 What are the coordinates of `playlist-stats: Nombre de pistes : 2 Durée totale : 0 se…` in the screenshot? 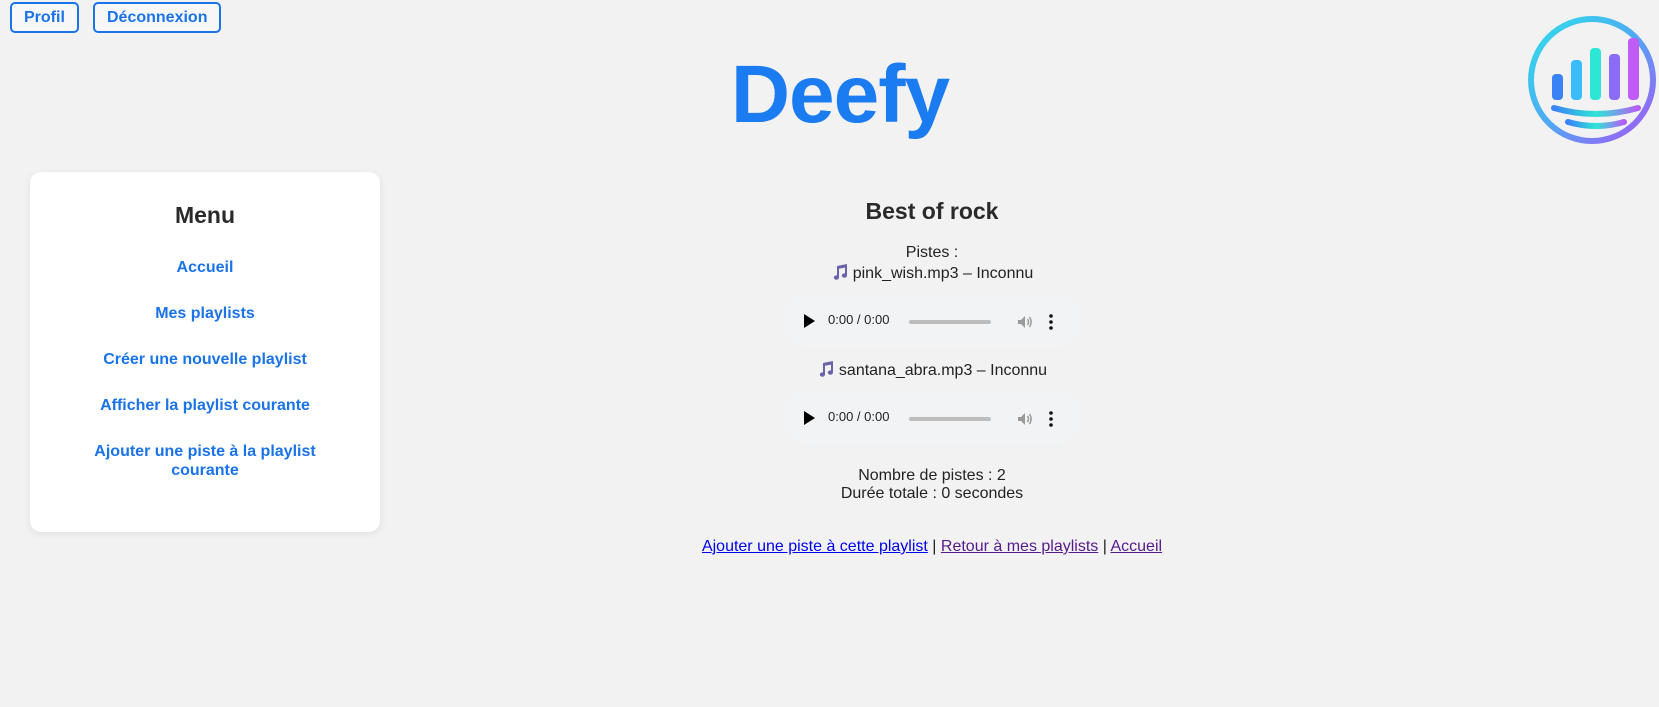 It's located at (932, 485).